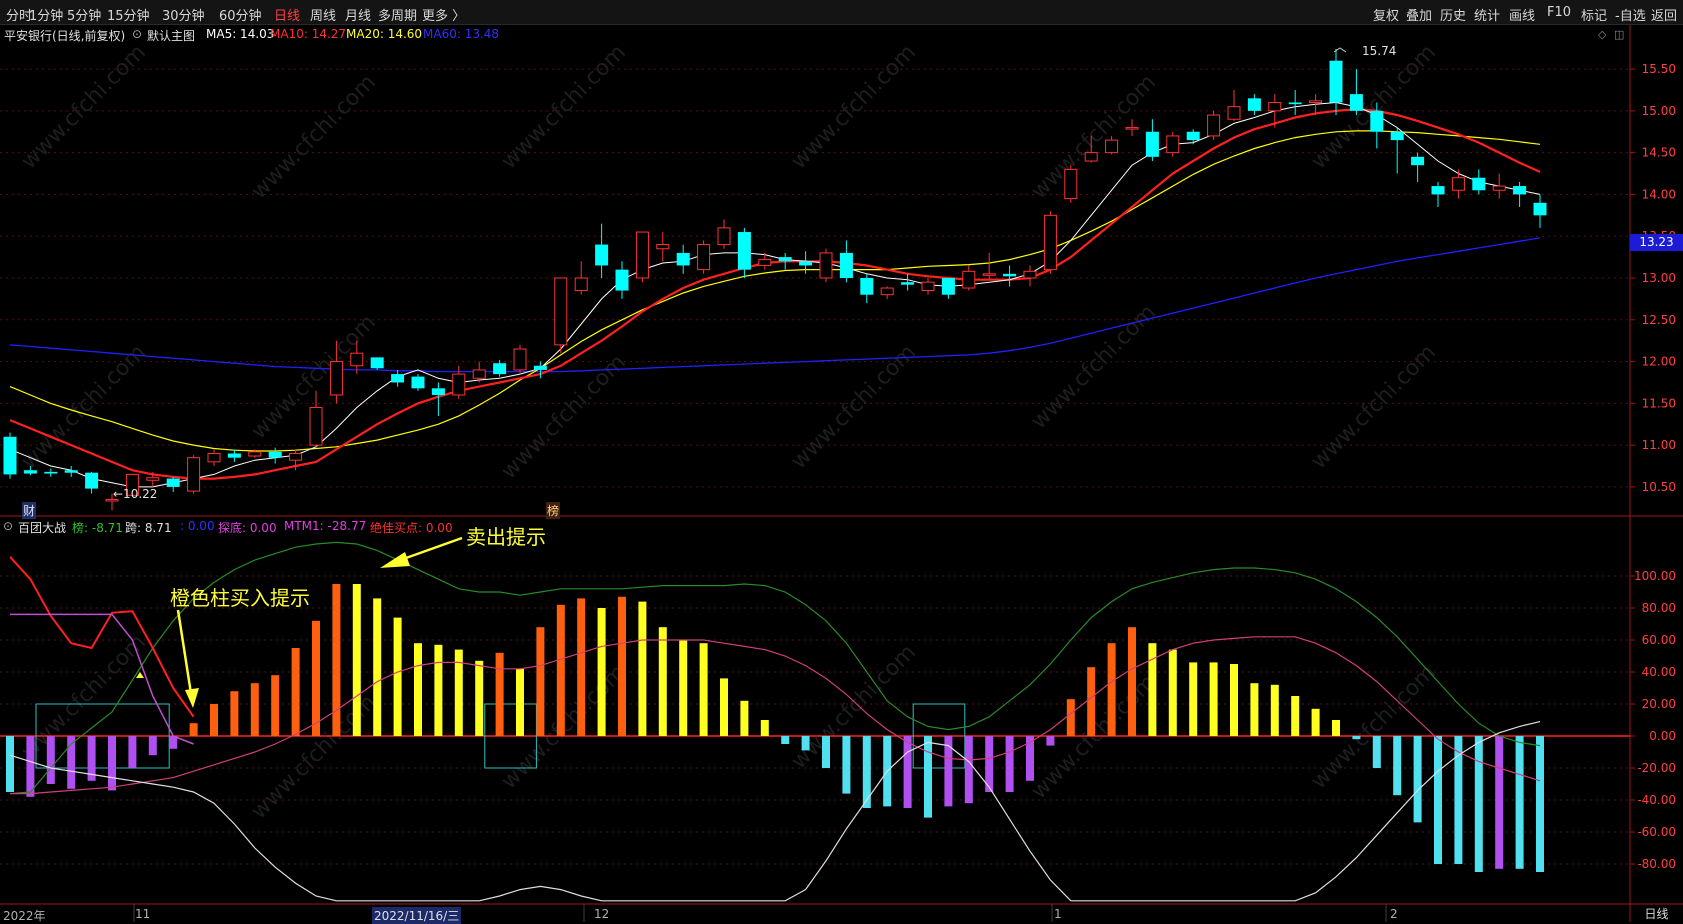 The image size is (1683, 924). Describe the element at coordinates (128, 14) in the screenshot. I see `period-tab: 15分钟` at that location.